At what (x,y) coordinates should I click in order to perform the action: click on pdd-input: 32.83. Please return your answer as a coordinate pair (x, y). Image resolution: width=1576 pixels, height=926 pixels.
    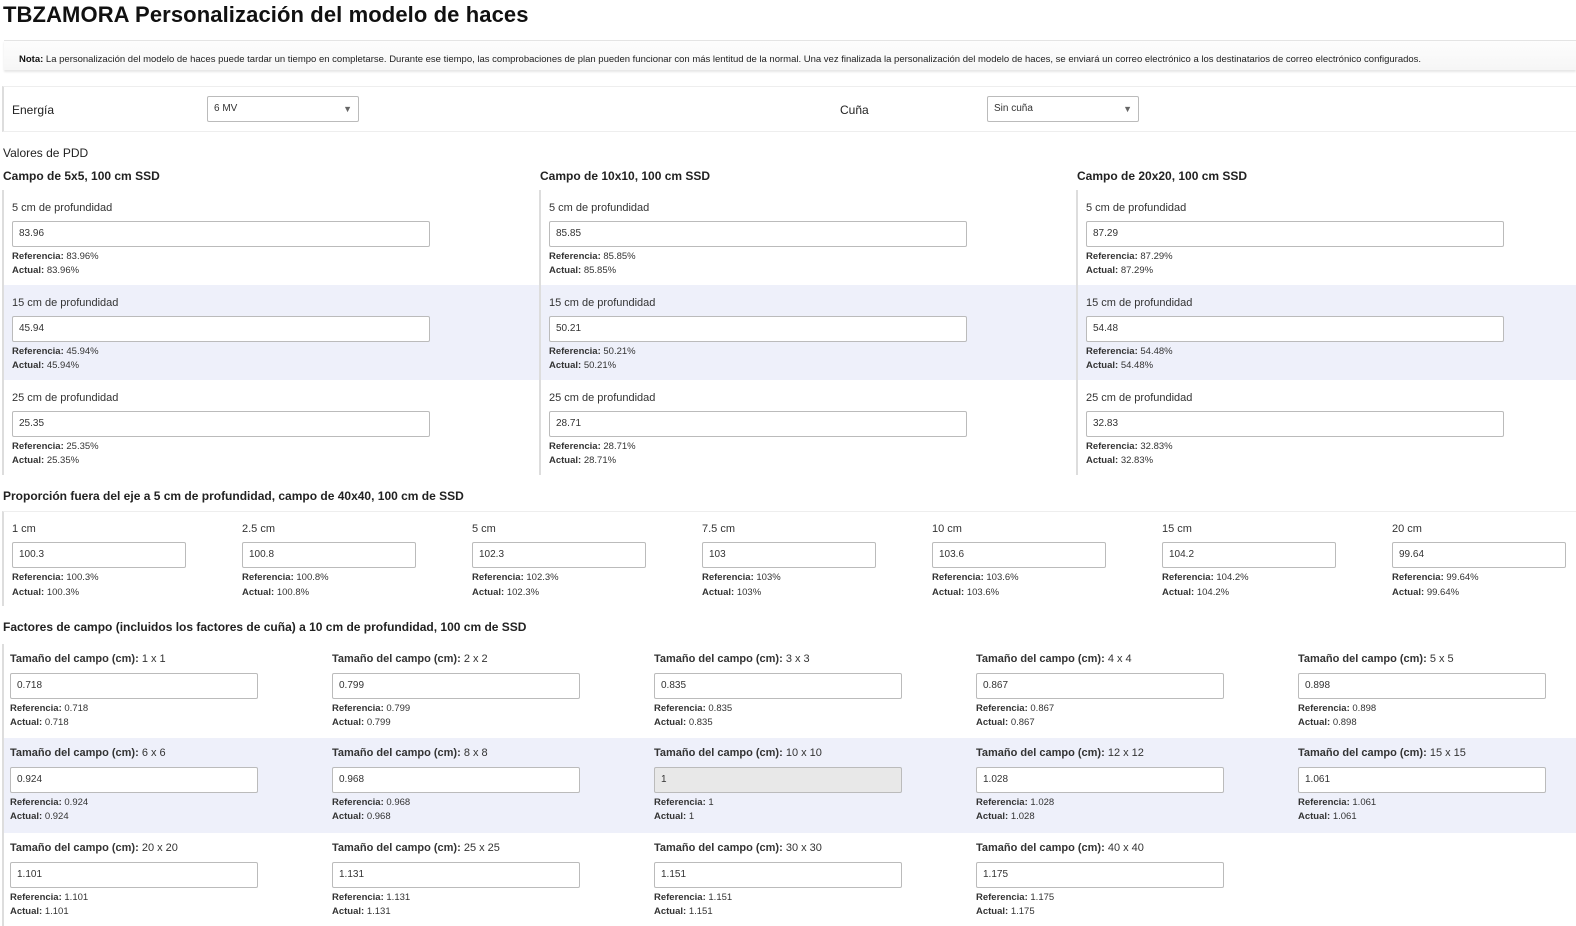
    Looking at the image, I should click on (1295, 424).